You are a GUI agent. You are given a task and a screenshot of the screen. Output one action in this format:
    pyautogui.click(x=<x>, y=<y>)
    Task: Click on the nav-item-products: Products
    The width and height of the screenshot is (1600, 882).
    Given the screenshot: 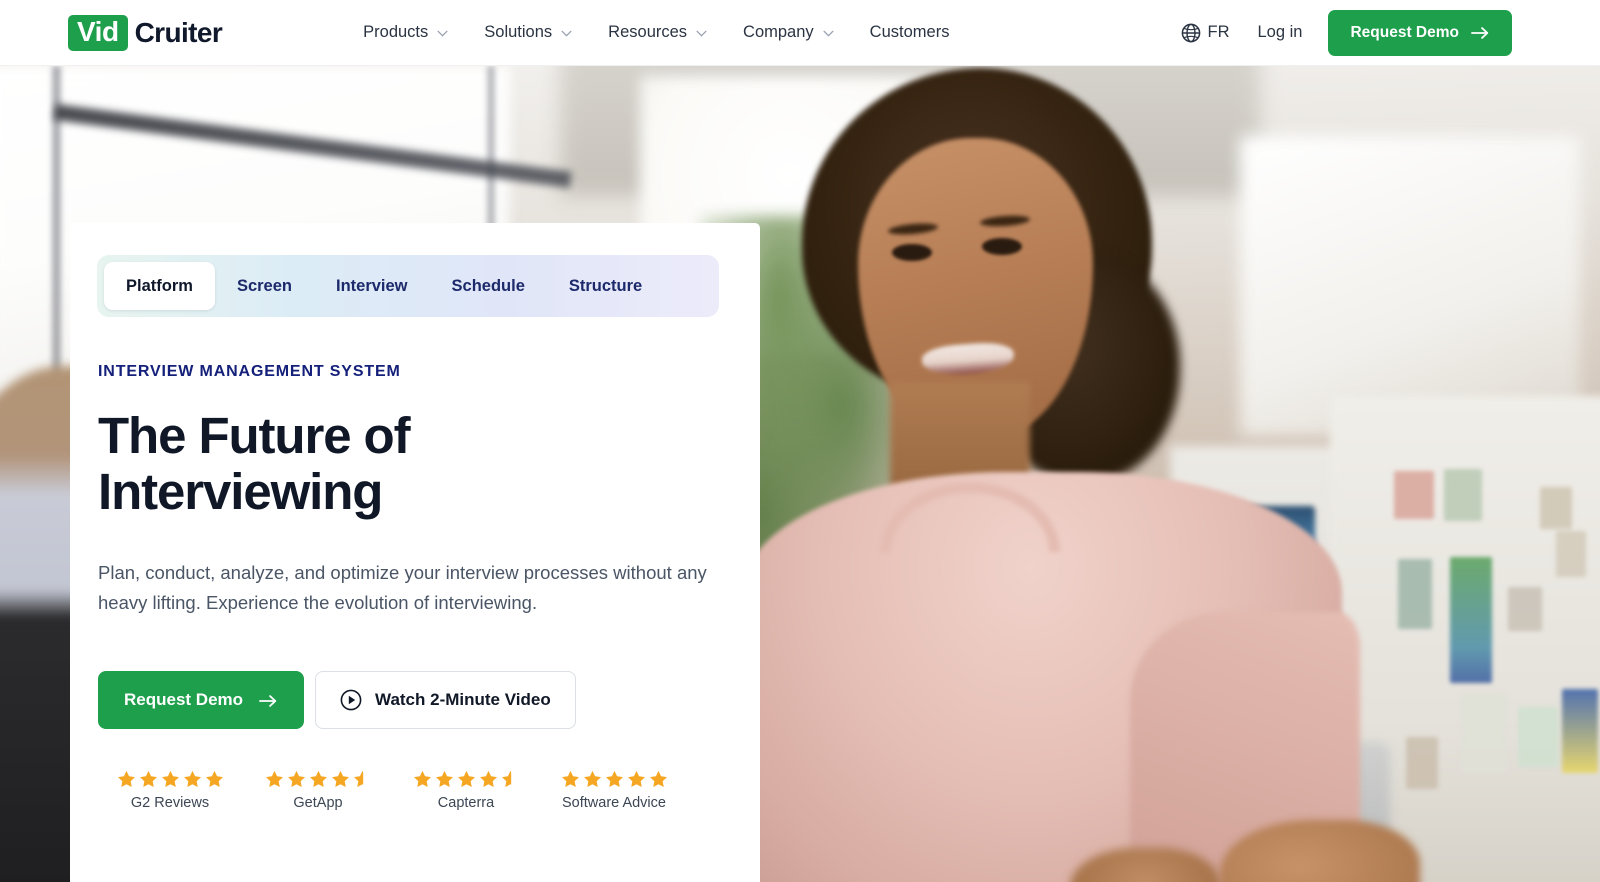 What is the action you would take?
    pyautogui.click(x=405, y=32)
    